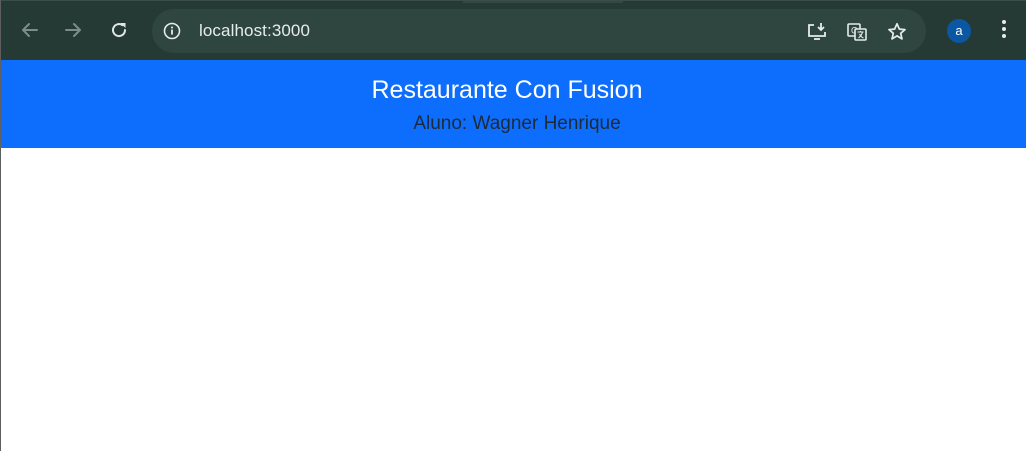  I want to click on translate-icon: G, so click(857, 32).